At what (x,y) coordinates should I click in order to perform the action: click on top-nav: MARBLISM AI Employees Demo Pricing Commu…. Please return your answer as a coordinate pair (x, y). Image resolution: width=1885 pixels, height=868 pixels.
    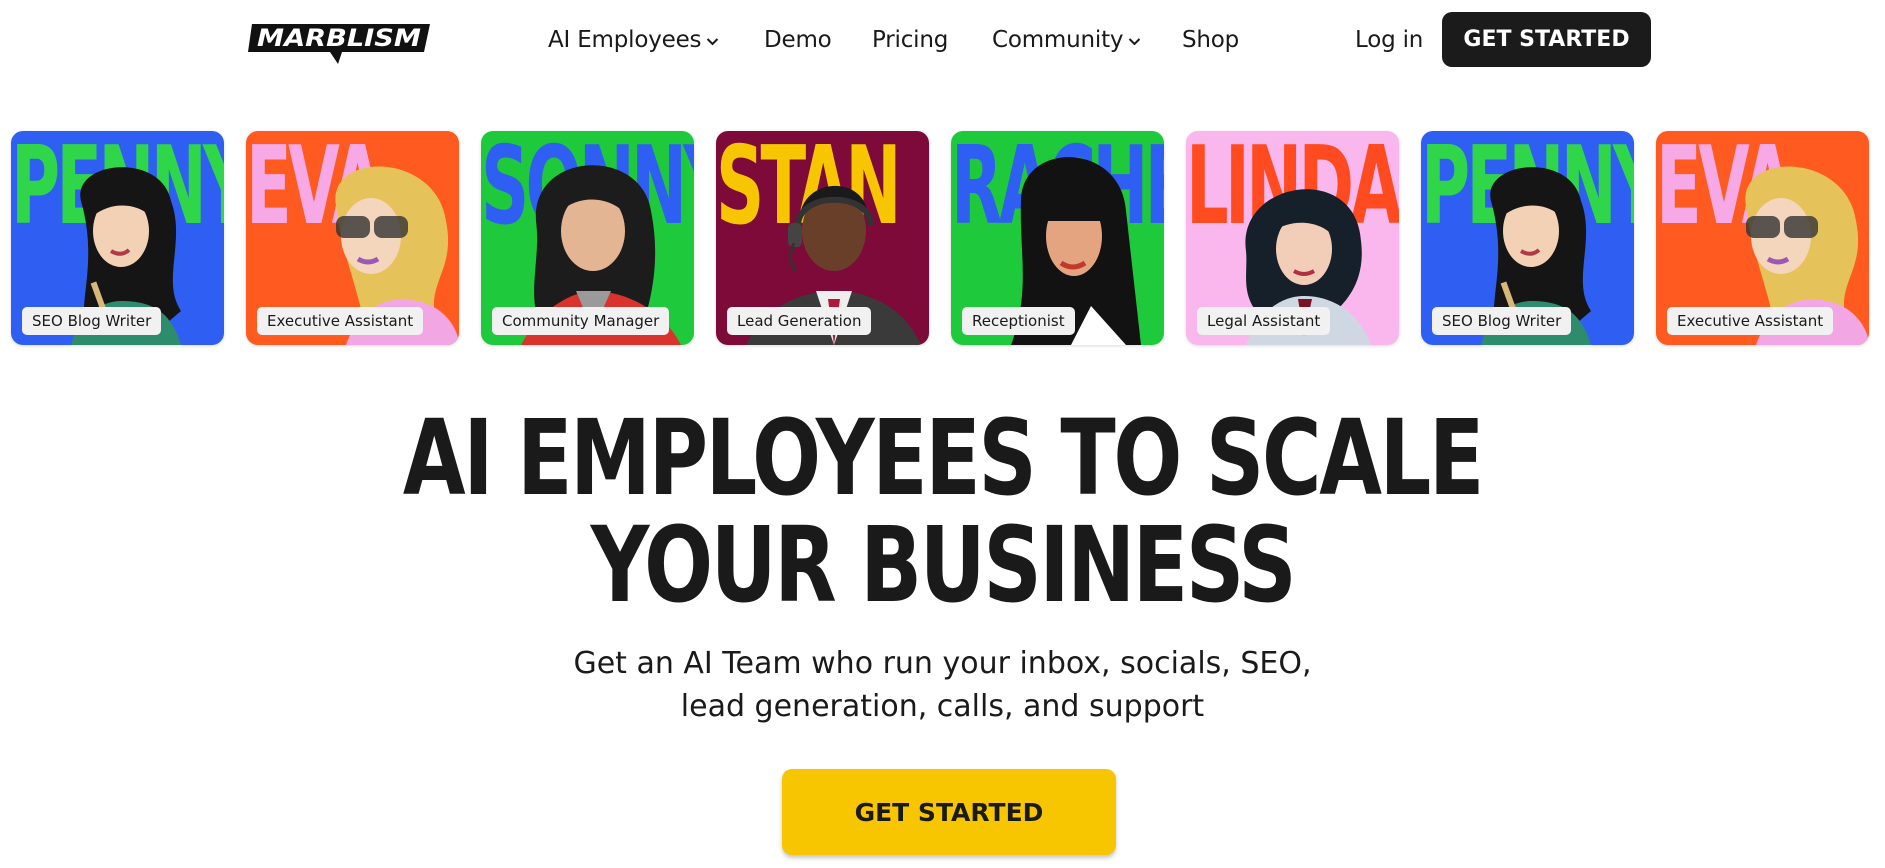
    Looking at the image, I should click on (942, 40).